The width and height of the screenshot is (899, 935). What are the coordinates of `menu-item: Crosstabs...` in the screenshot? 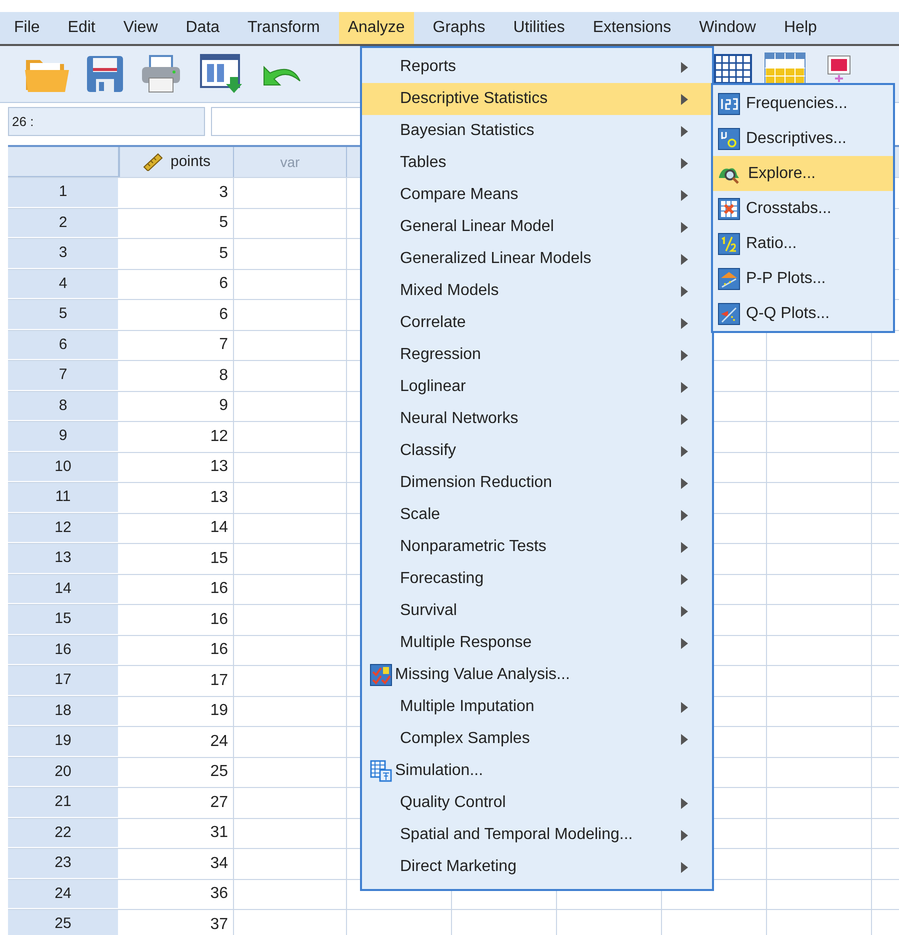 It's located at (803, 208).